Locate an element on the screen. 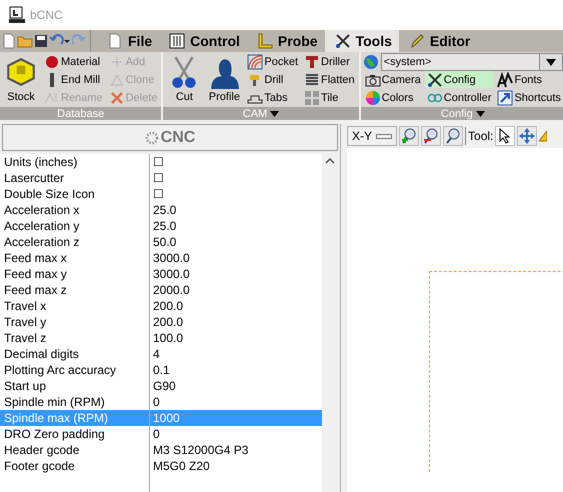 This screenshot has height=492, width=563. globe-icon is located at coordinates (370, 62).